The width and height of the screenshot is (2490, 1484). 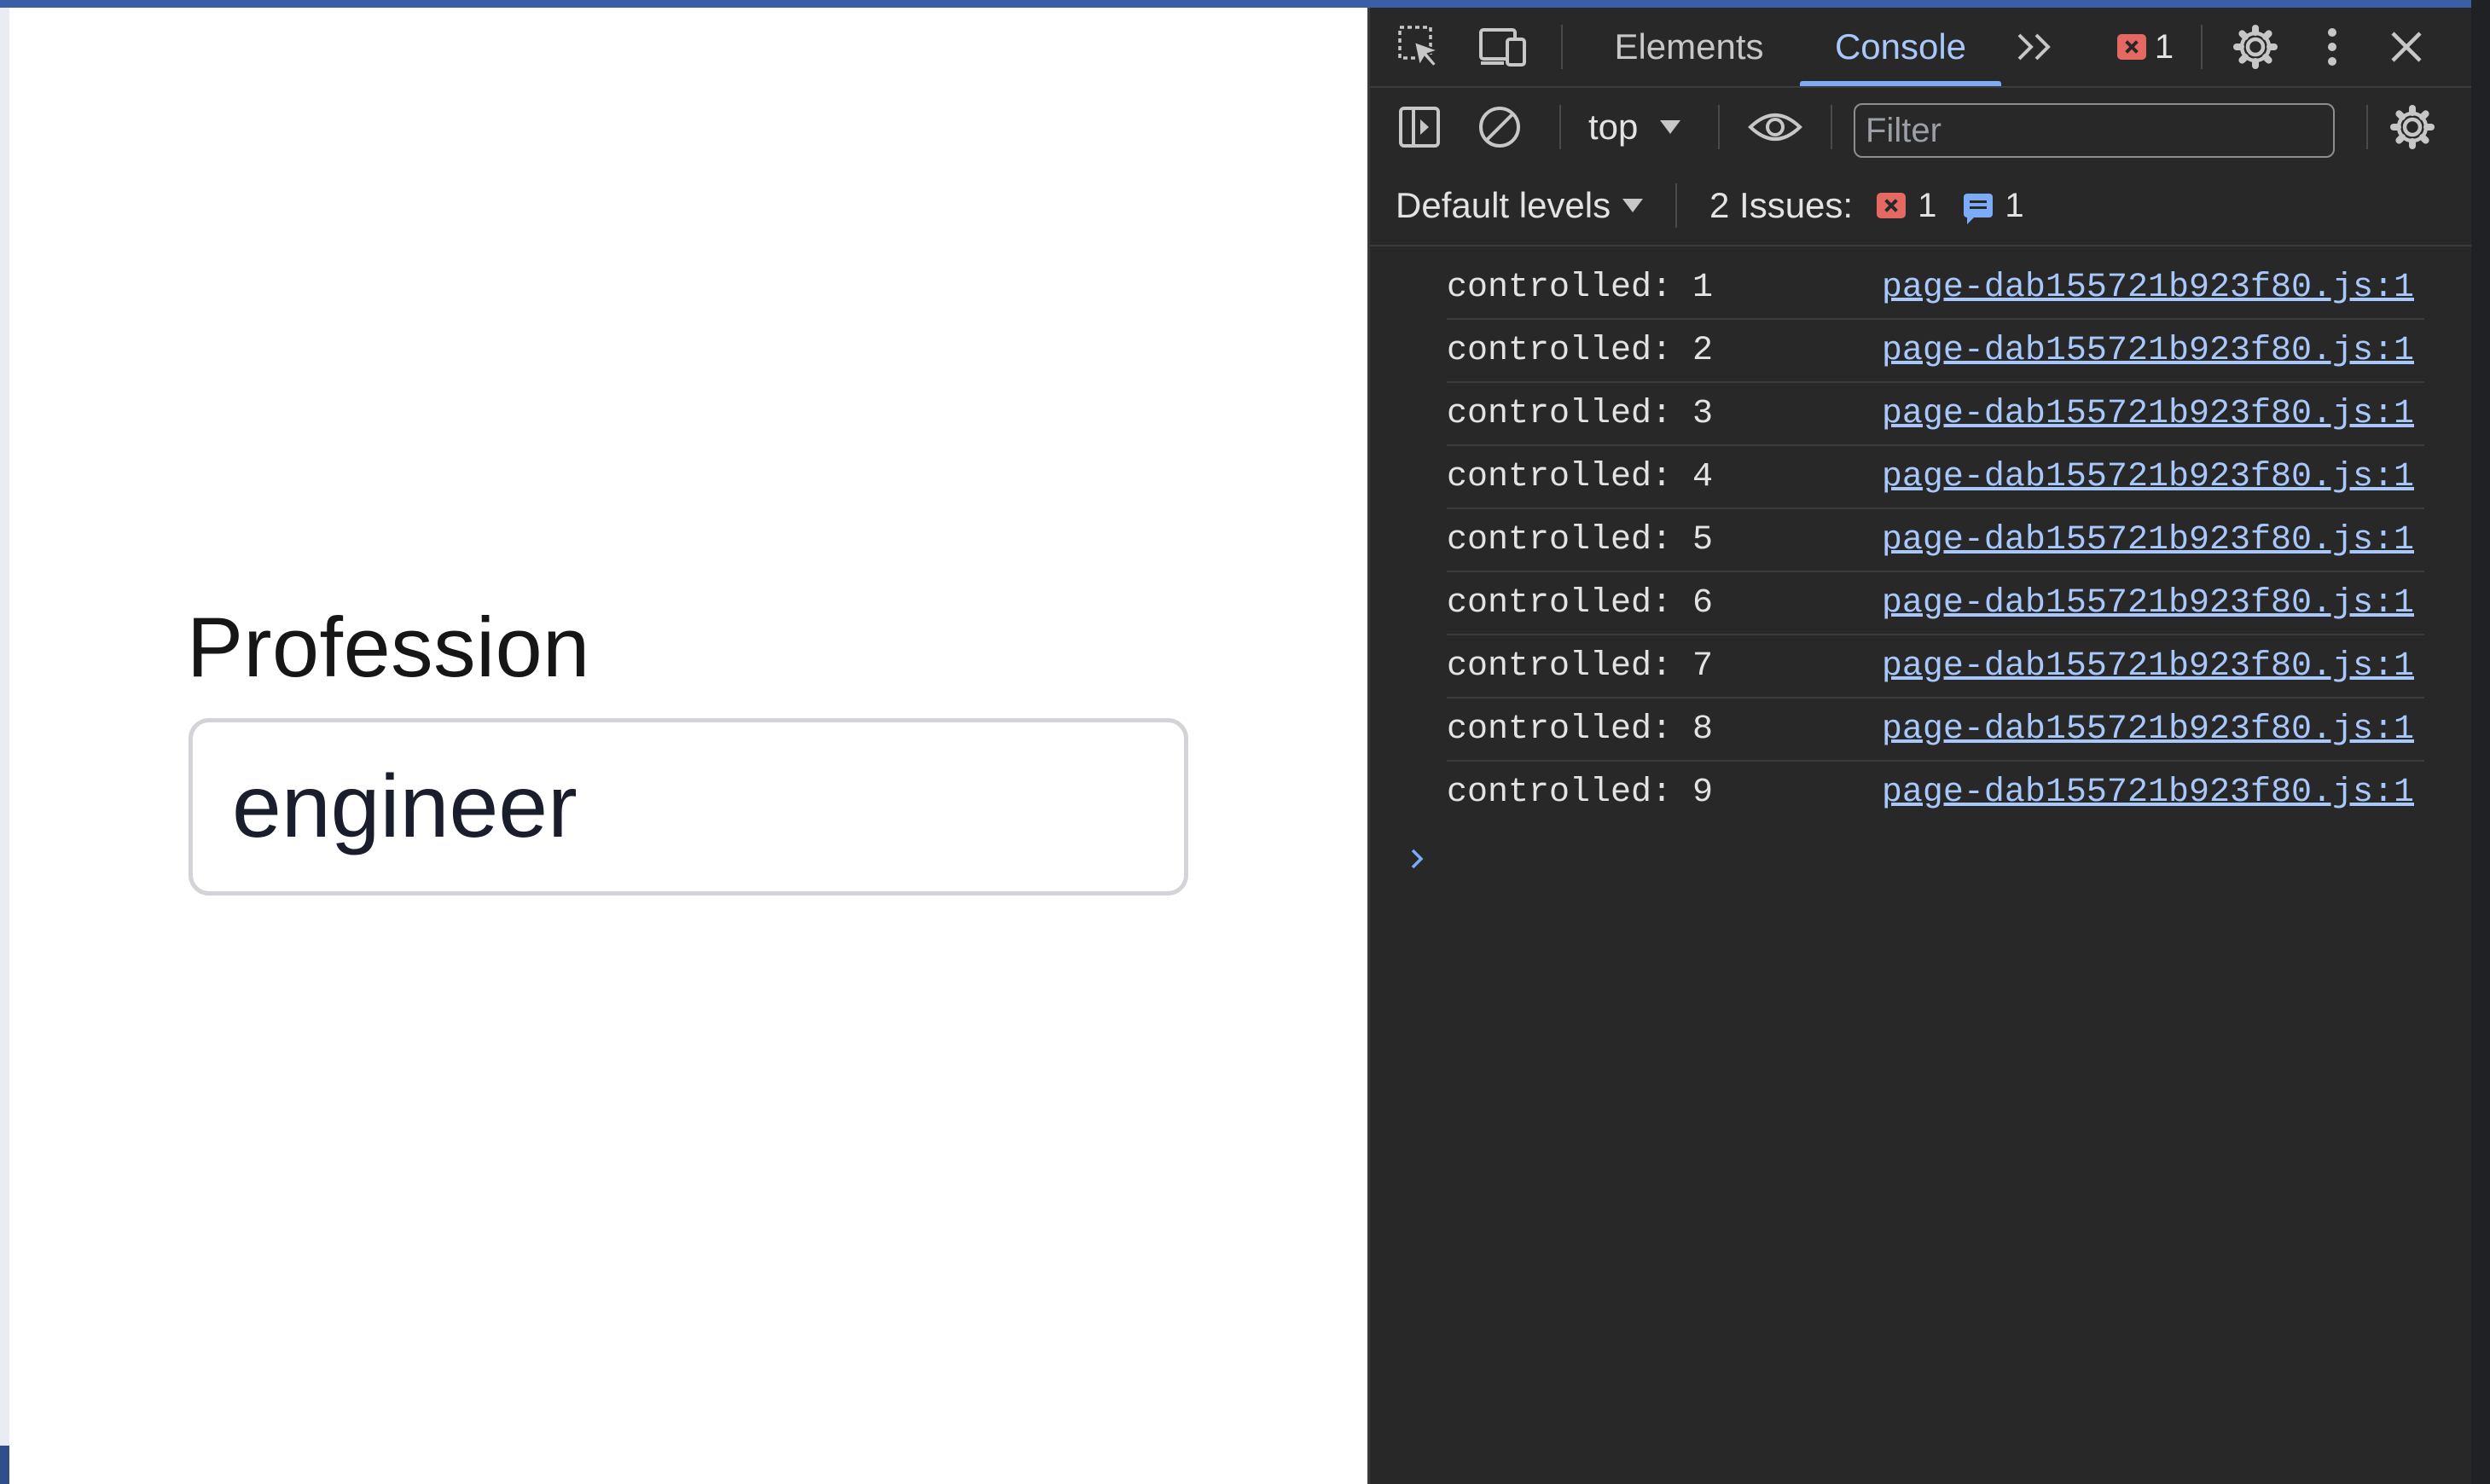 What do you see at coordinates (1420, 860) in the screenshot?
I see `prompt-chevron-icon` at bounding box center [1420, 860].